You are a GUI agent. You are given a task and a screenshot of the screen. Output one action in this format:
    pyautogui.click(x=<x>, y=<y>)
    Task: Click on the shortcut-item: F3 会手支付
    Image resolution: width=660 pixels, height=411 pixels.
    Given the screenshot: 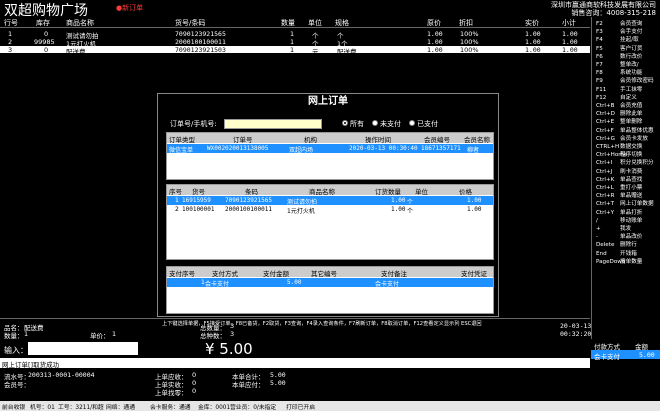 What is the action you would take?
    pyautogui.click(x=619, y=31)
    